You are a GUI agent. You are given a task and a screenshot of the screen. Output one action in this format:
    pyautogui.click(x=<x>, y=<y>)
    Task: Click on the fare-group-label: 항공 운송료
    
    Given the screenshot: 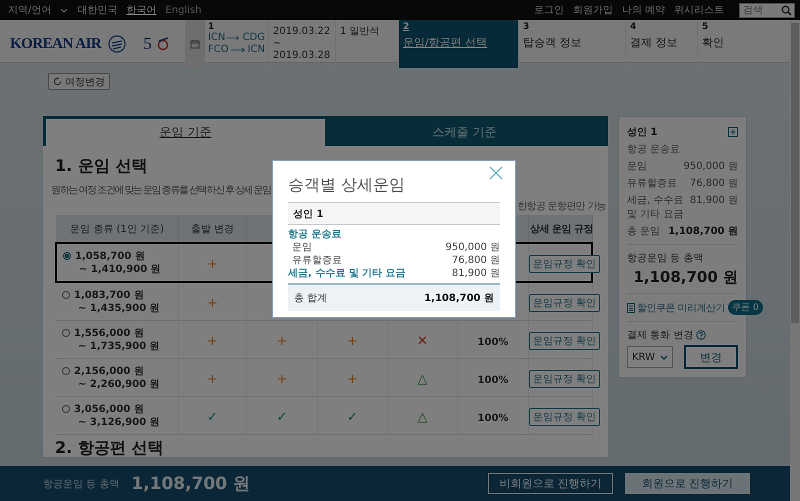 What is the action you would take?
    pyautogui.click(x=654, y=149)
    